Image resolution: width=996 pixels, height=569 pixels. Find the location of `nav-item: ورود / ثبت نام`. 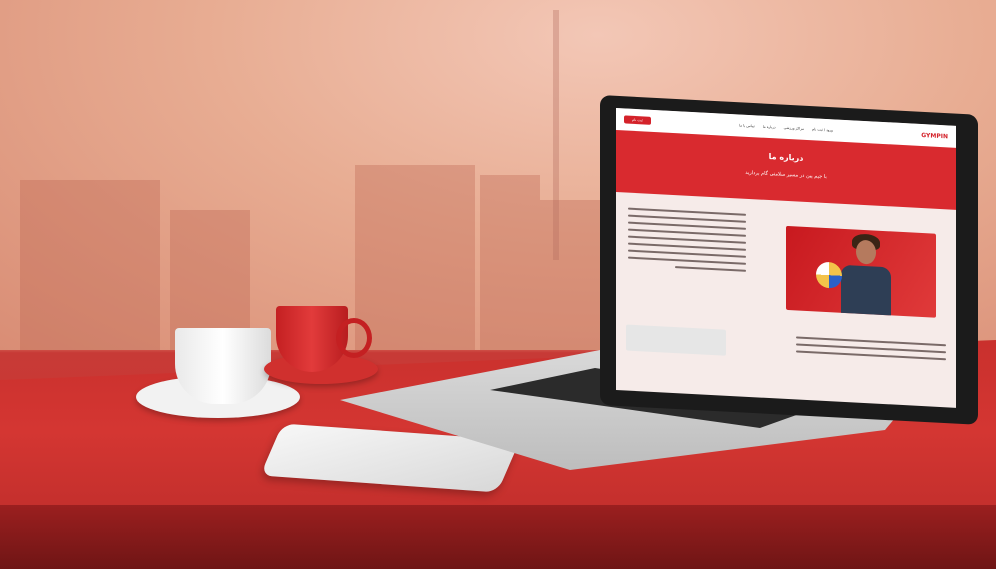

nav-item: ورود / ثبت نام is located at coordinates (822, 129).